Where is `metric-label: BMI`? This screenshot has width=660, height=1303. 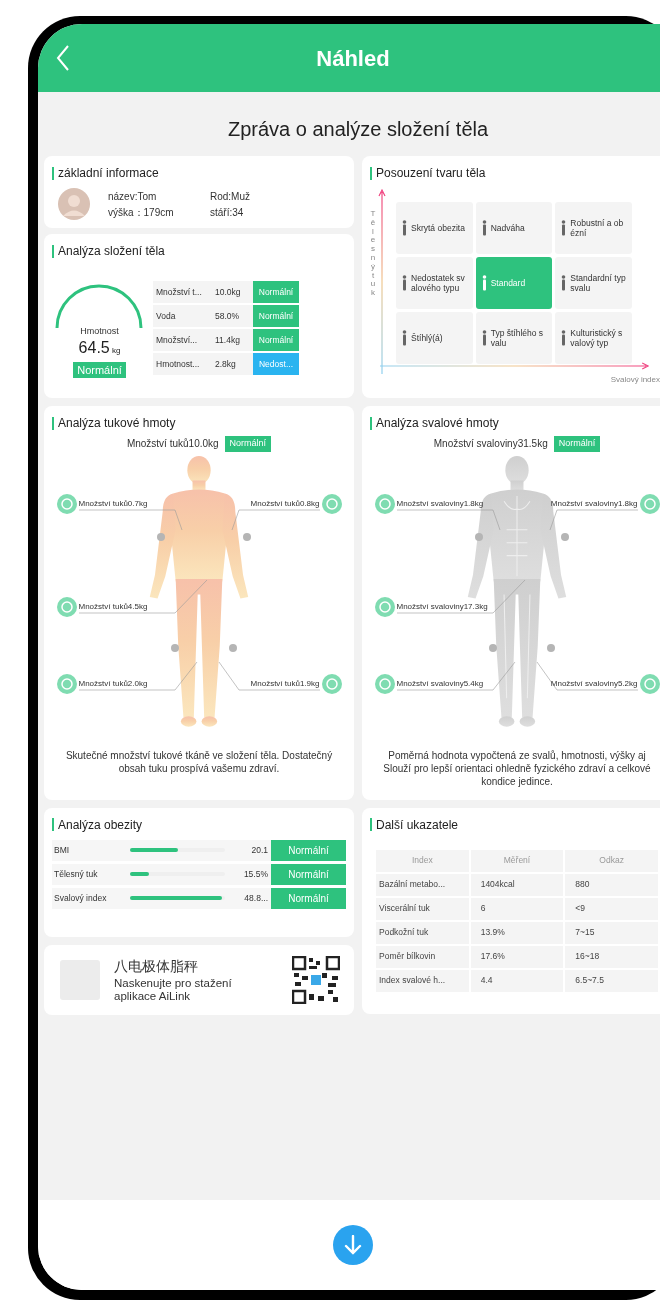 metric-label: BMI is located at coordinates (62, 850).